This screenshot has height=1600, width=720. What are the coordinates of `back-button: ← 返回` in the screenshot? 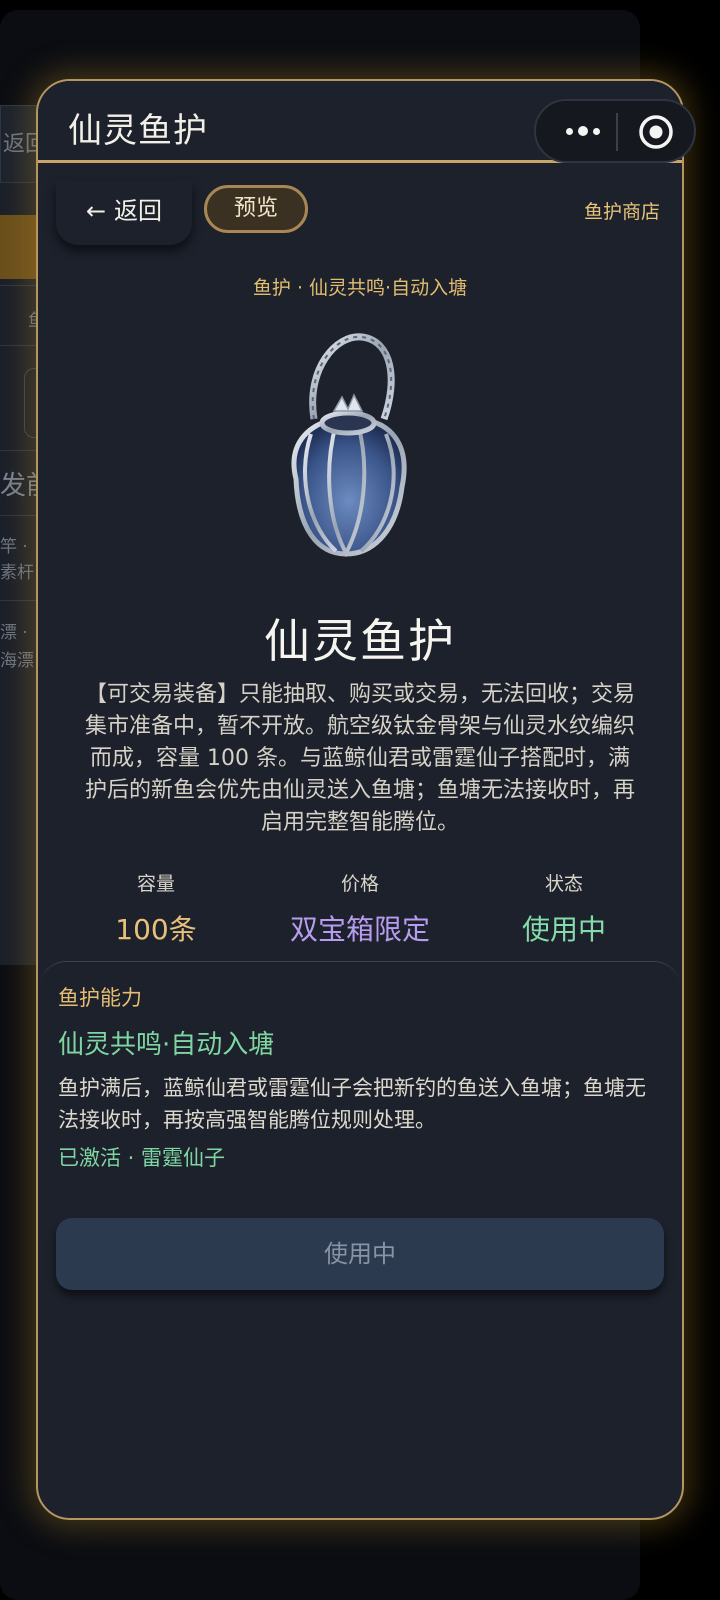 It's located at (124, 213).